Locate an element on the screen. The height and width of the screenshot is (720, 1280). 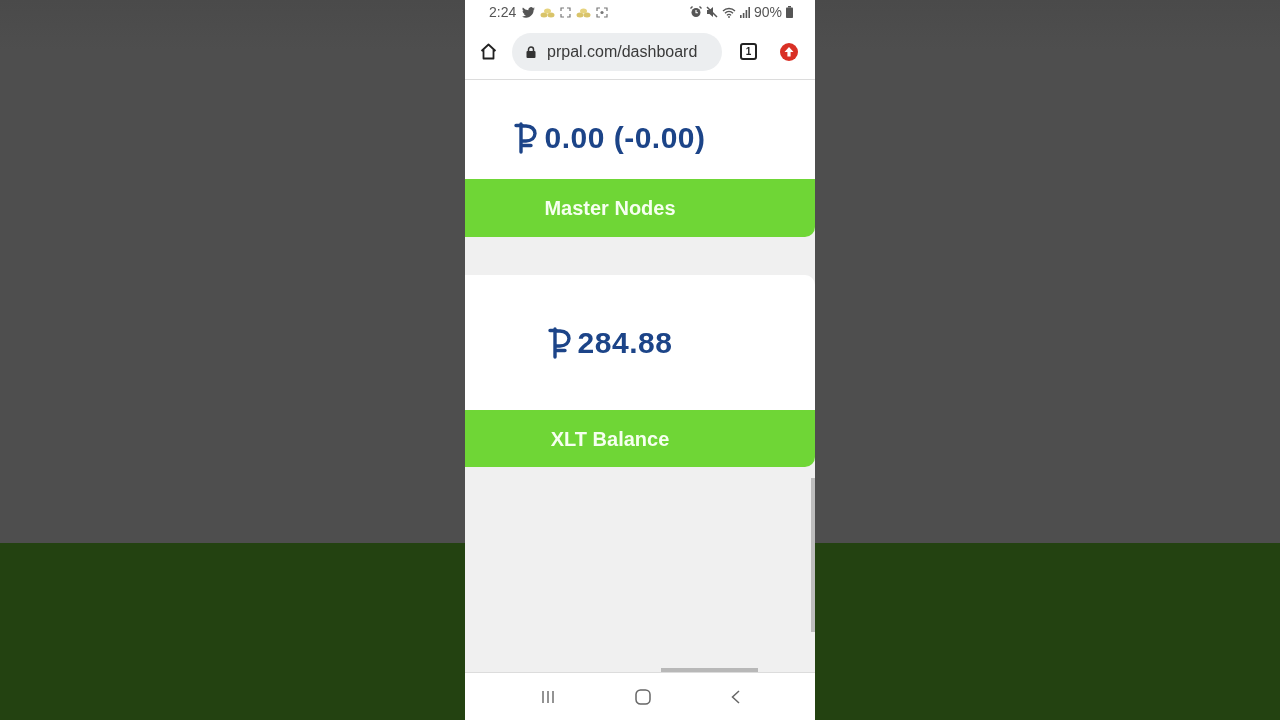
battery-icon is located at coordinates (789, 12).